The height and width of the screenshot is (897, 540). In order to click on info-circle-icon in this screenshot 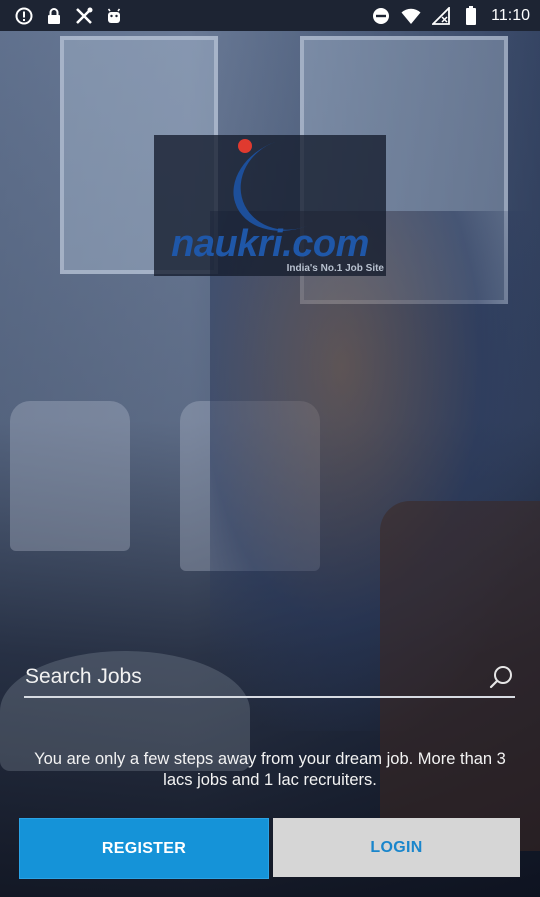, I will do `click(24, 16)`.